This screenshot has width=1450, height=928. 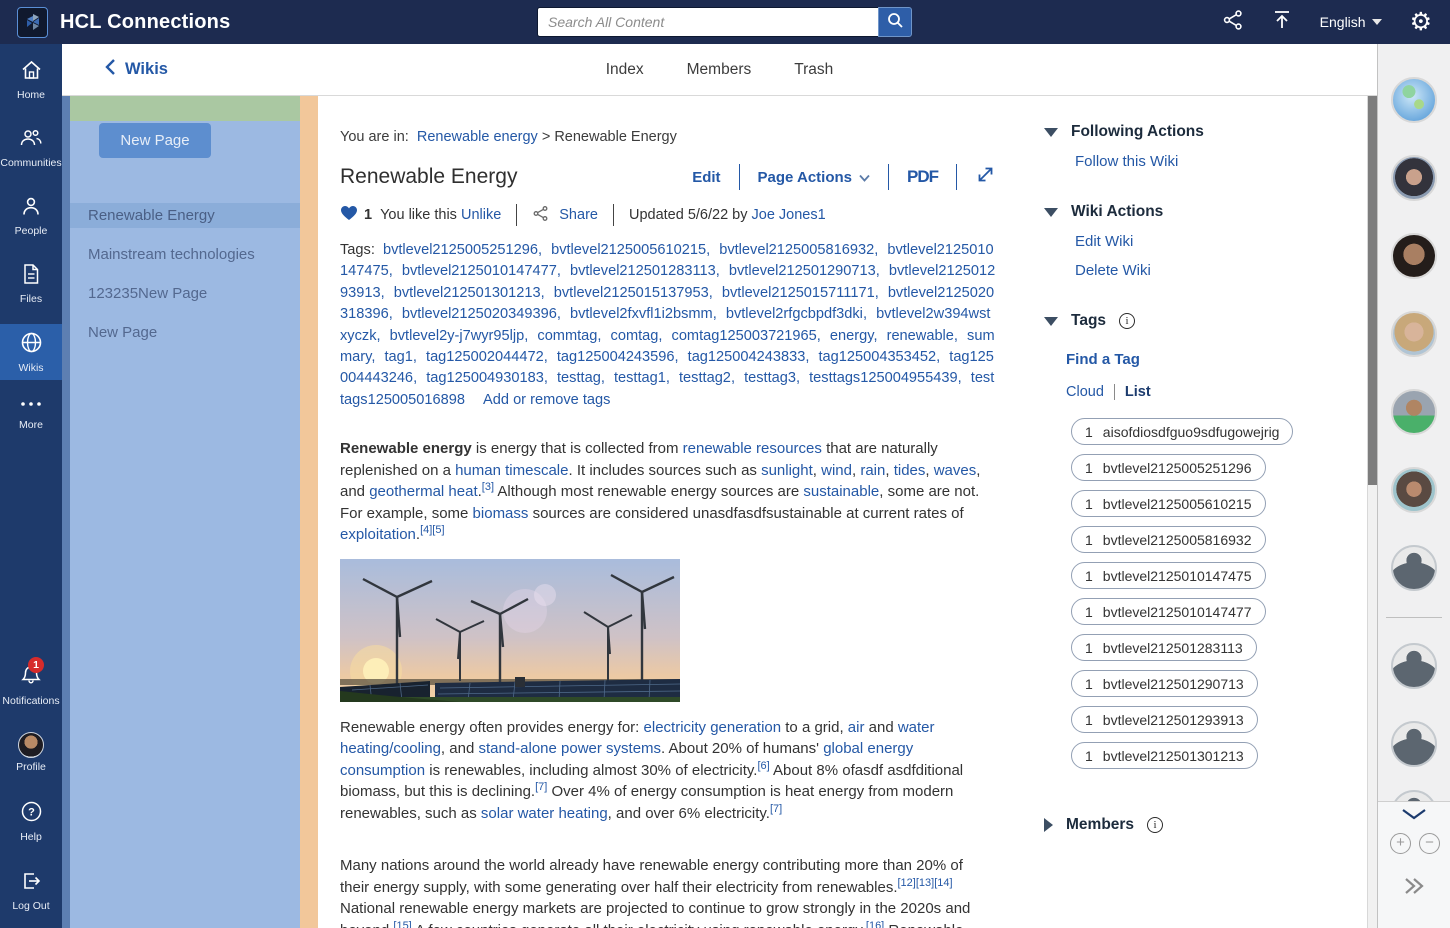 What do you see at coordinates (625, 70) in the screenshot?
I see `tab-index: Index` at bounding box center [625, 70].